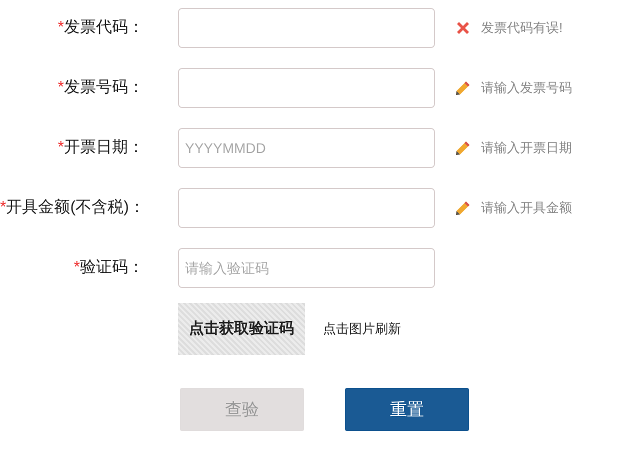 This screenshot has width=622, height=454. Describe the element at coordinates (526, 88) in the screenshot. I see `hint-text: 请输入发票号码` at that location.